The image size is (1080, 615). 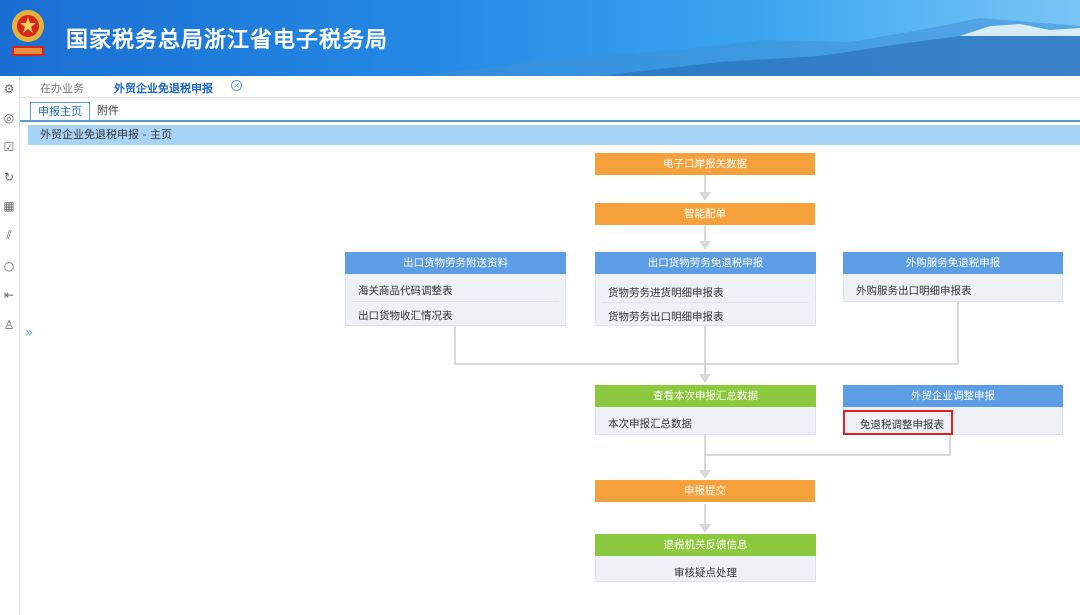 What do you see at coordinates (705, 164) in the screenshot?
I see `customs-data-step: 电子口岸报关数据` at bounding box center [705, 164].